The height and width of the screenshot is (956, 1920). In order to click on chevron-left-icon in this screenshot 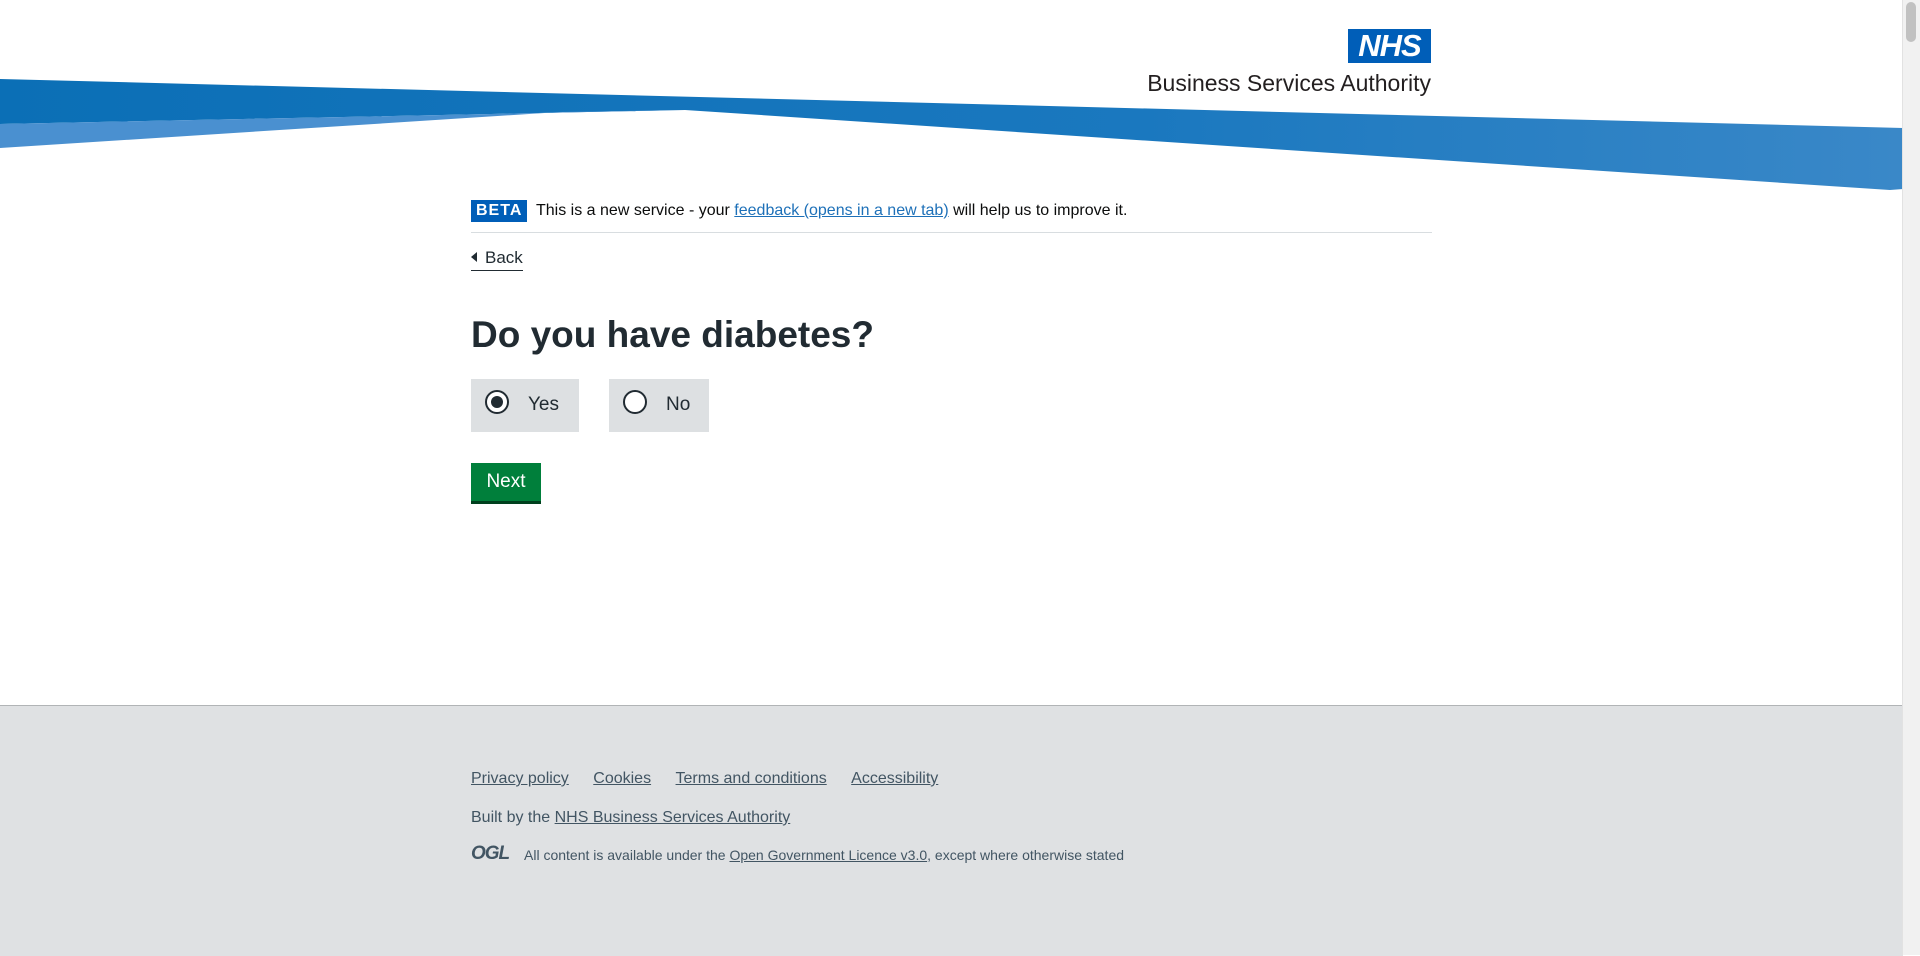, I will do `click(474, 257)`.